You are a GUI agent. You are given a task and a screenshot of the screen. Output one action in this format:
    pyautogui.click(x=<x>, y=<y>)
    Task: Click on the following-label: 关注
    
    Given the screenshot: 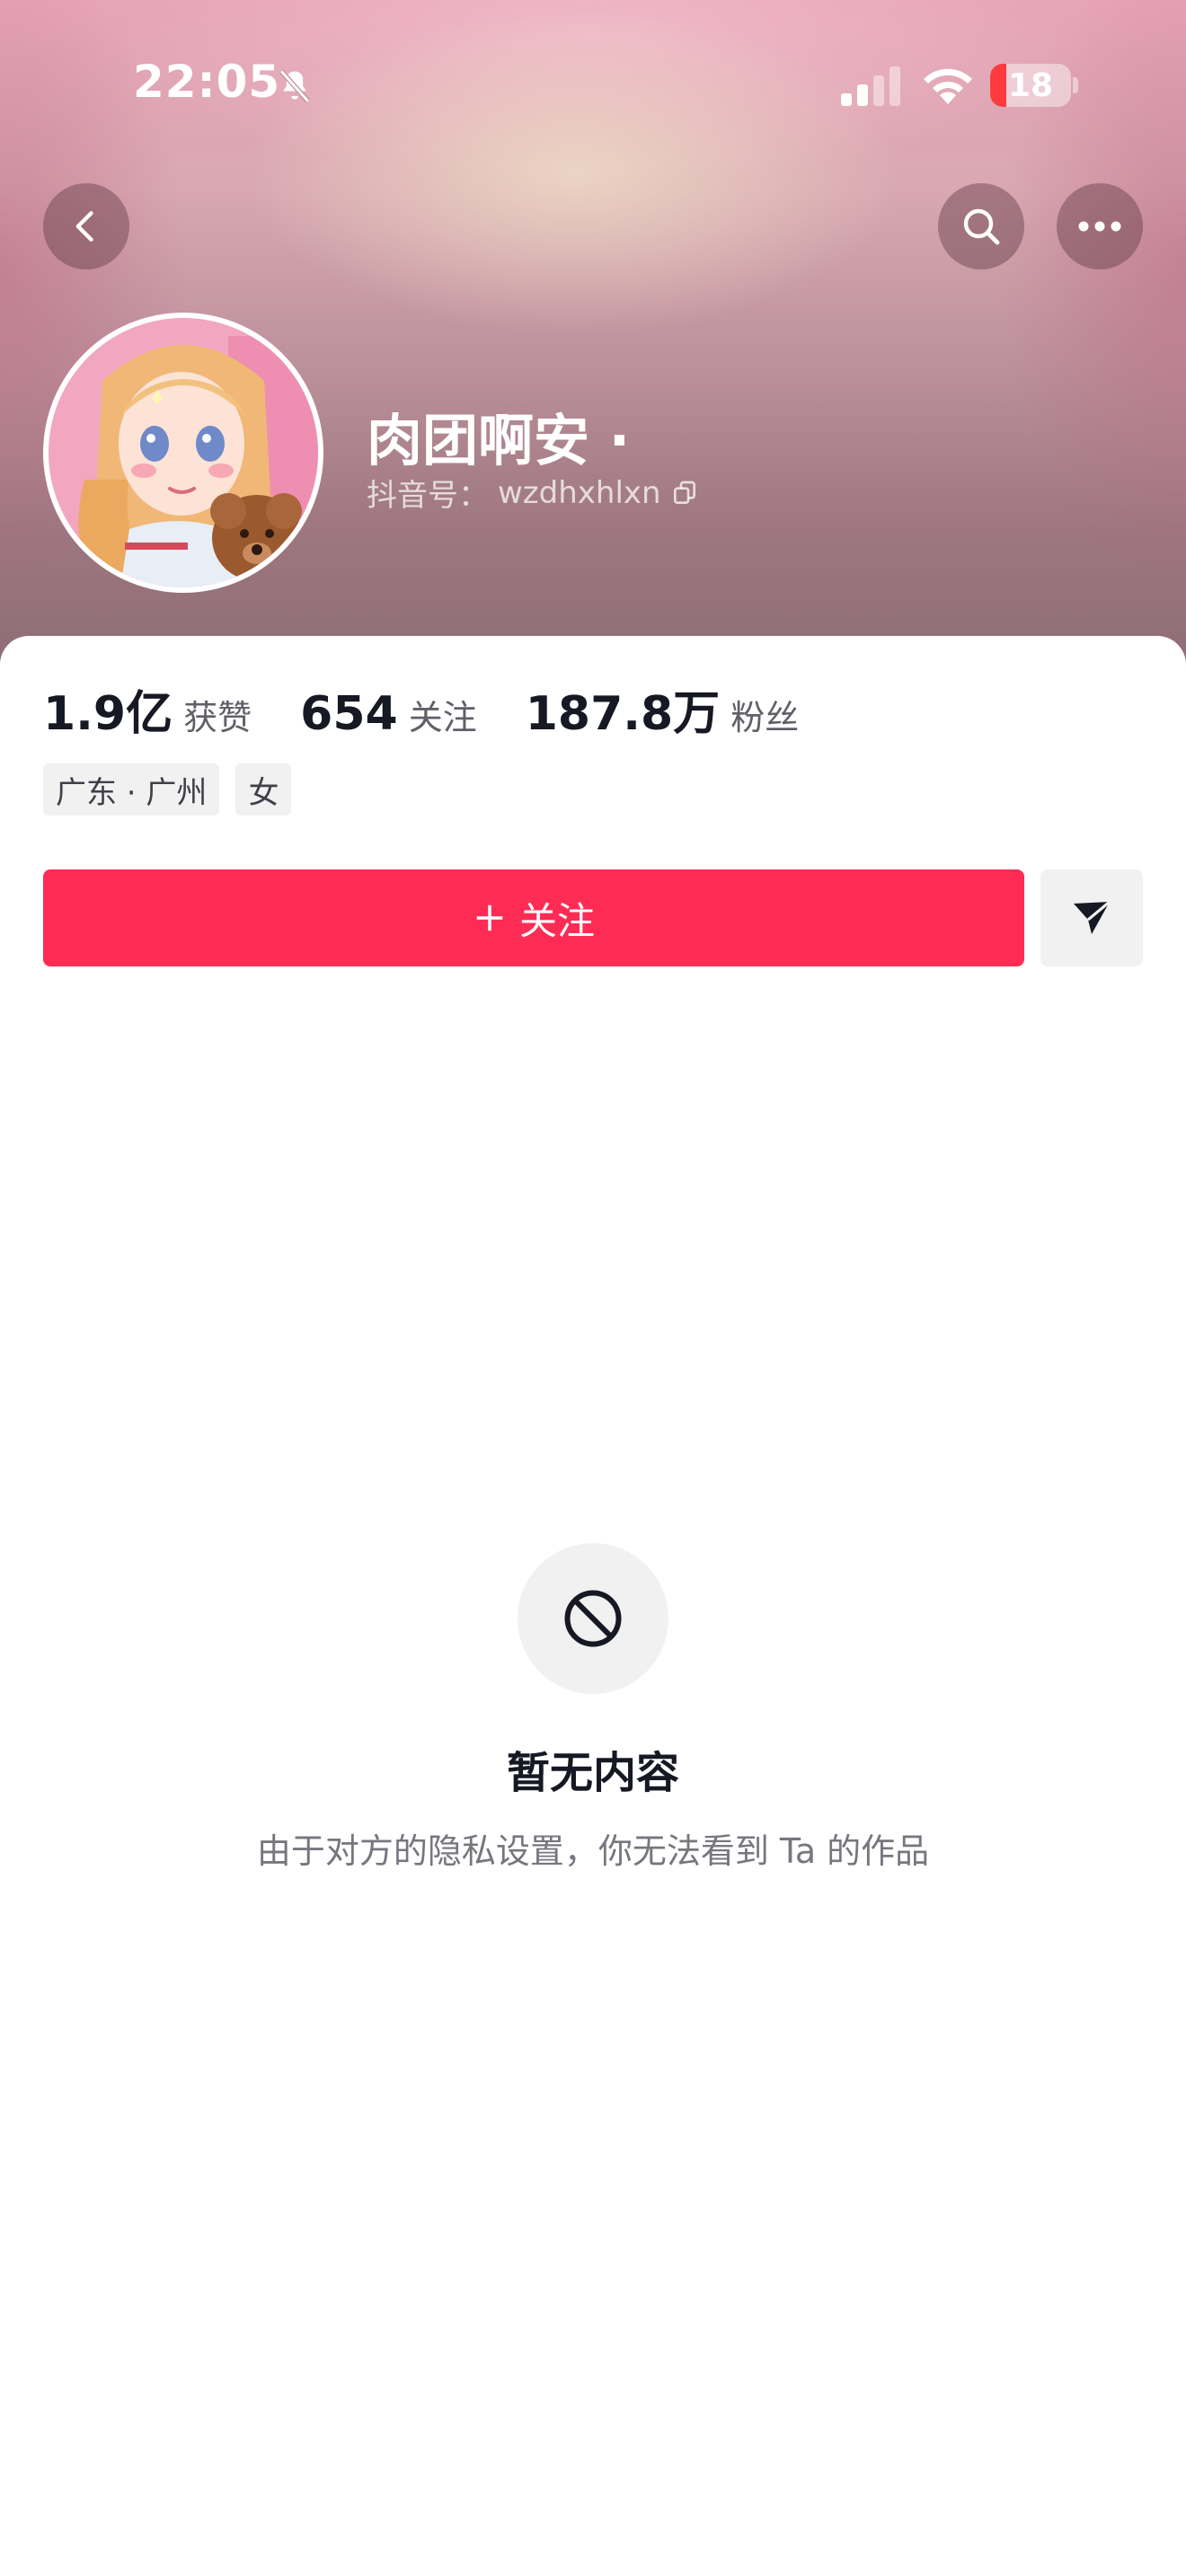 What is the action you would take?
    pyautogui.click(x=443, y=714)
    